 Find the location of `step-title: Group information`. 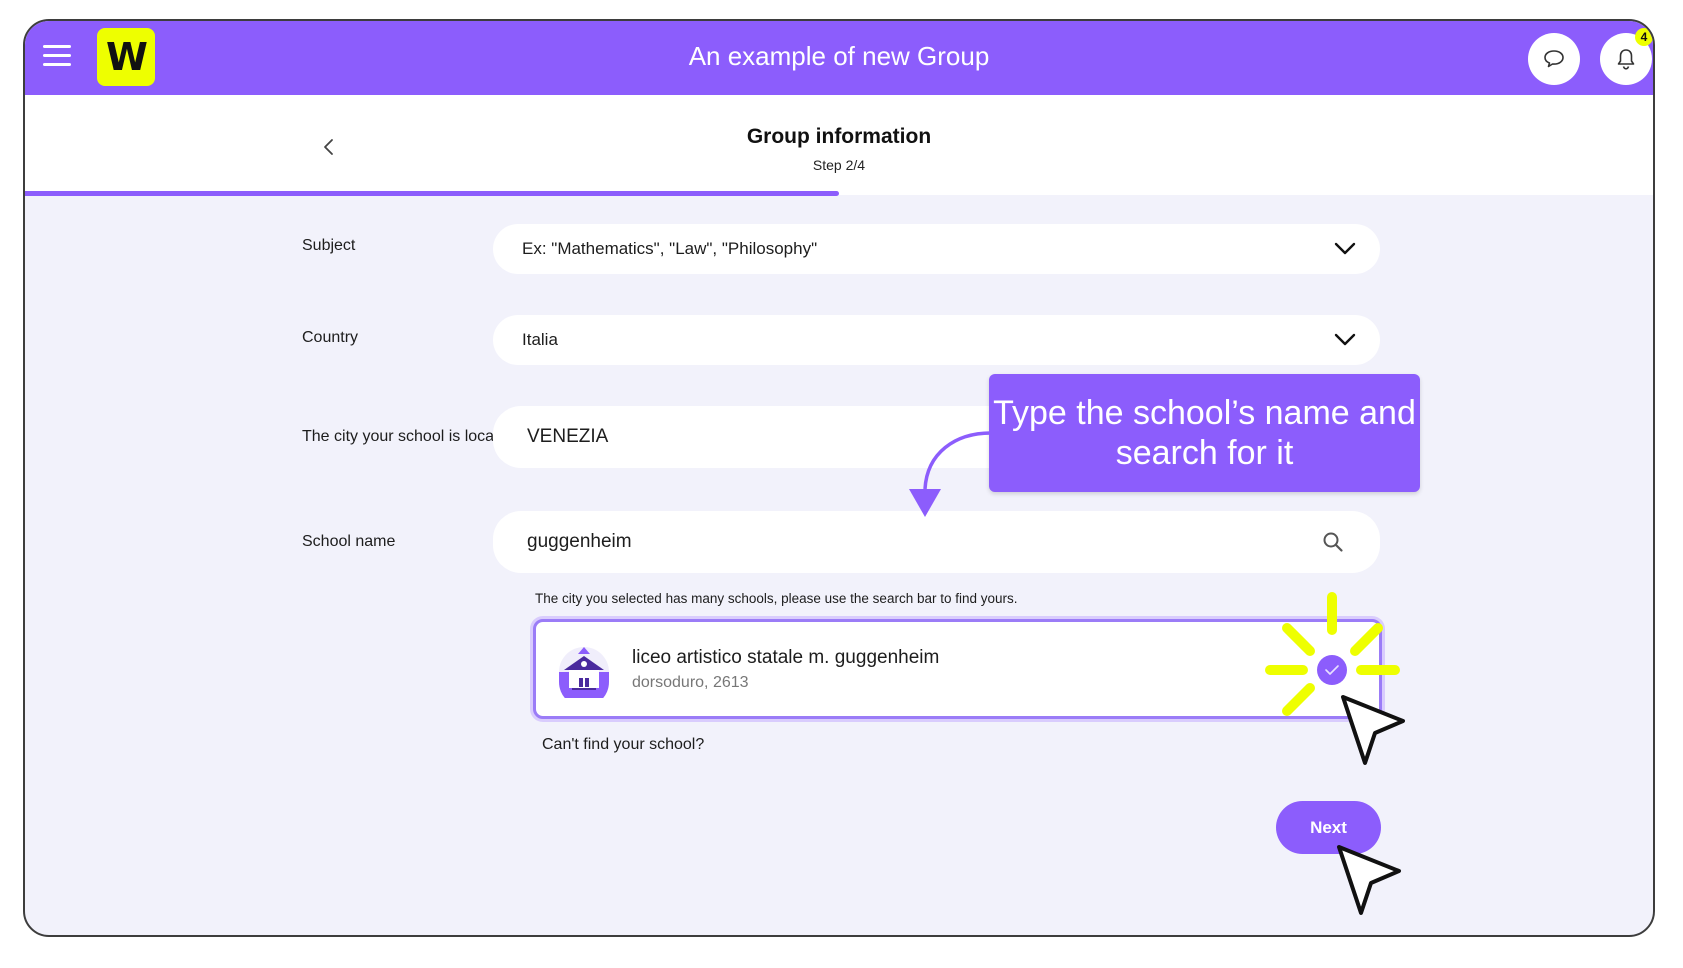

step-title: Group information is located at coordinates (839, 136).